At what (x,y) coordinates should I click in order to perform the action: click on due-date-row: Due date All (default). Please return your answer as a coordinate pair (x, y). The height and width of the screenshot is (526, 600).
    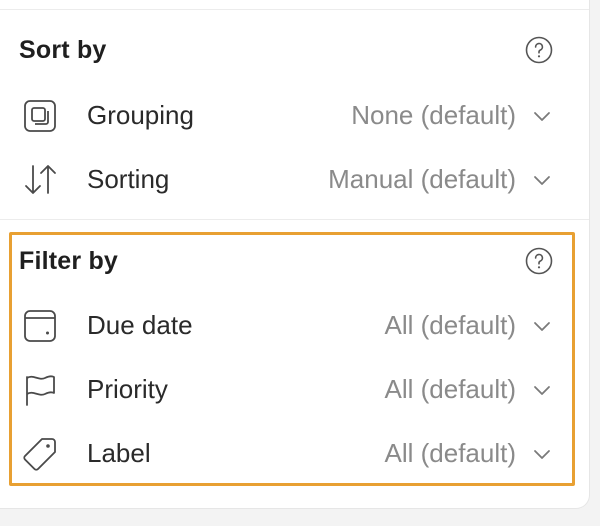
    Looking at the image, I should click on (294, 325).